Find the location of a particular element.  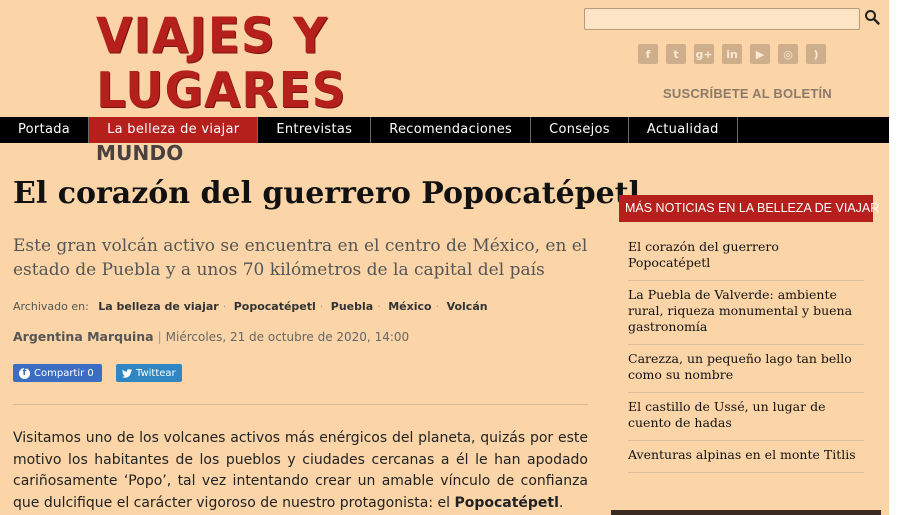

sidebar-news-item: Aventuras alpinas en el monte Titlis is located at coordinates (746, 457).